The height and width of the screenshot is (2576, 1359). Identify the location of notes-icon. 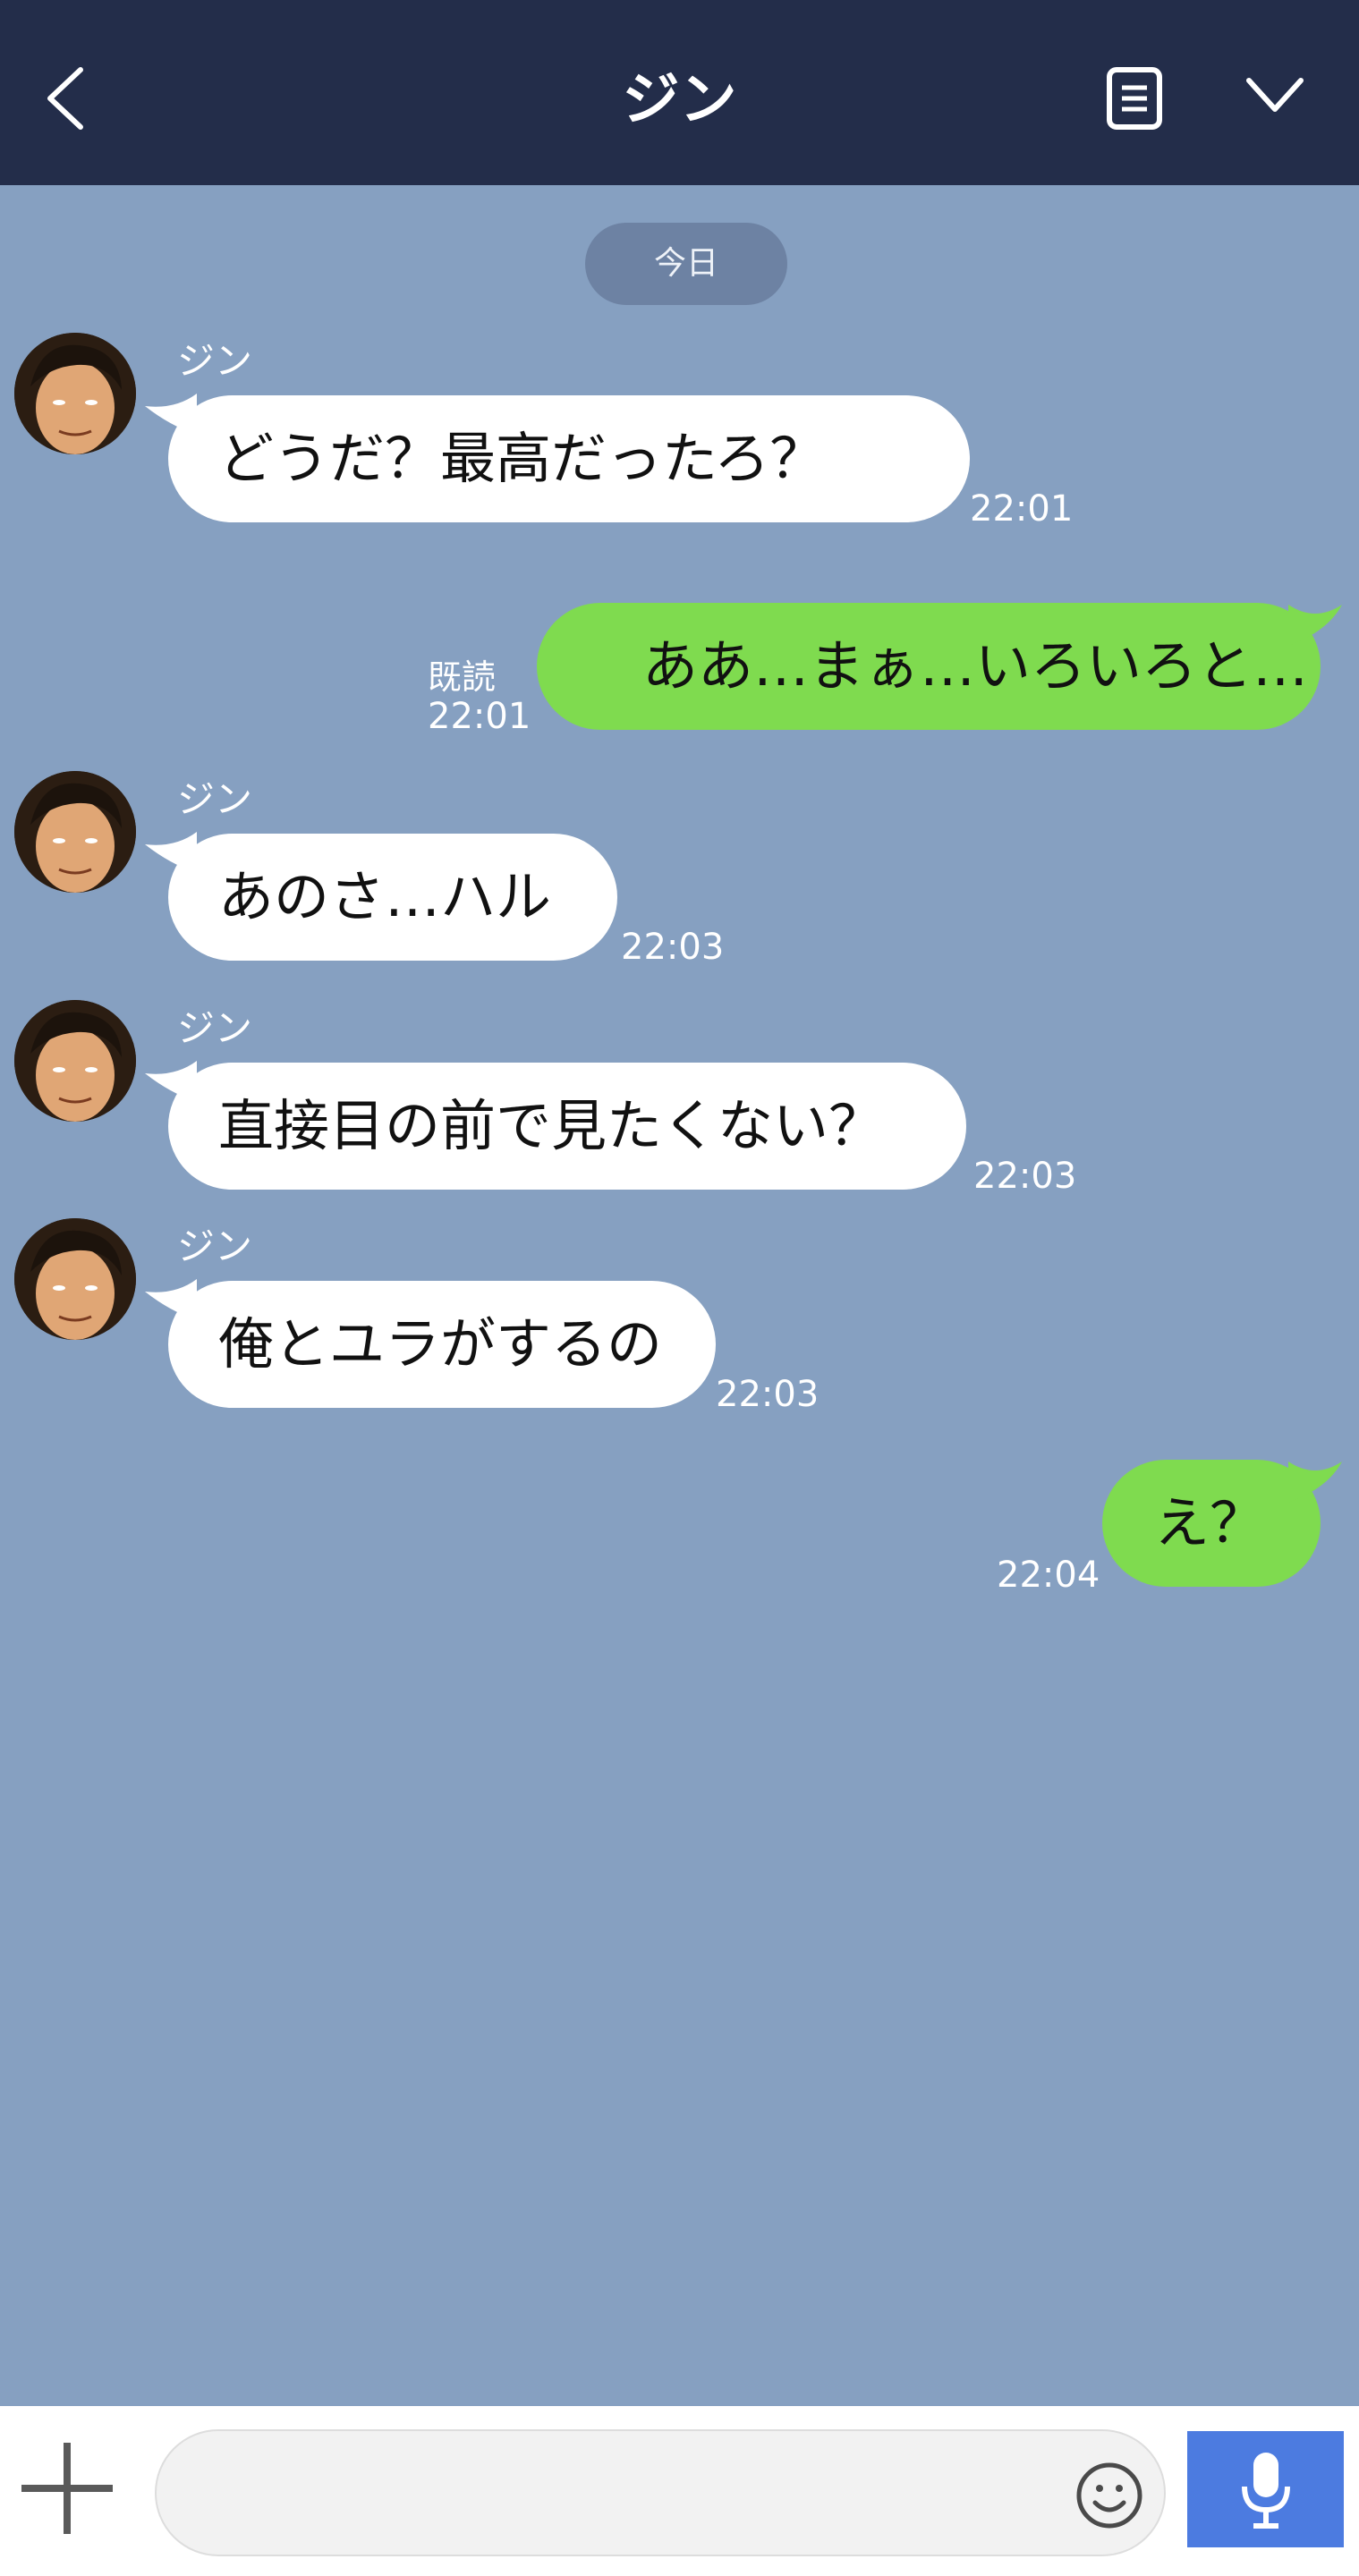
(1134, 98).